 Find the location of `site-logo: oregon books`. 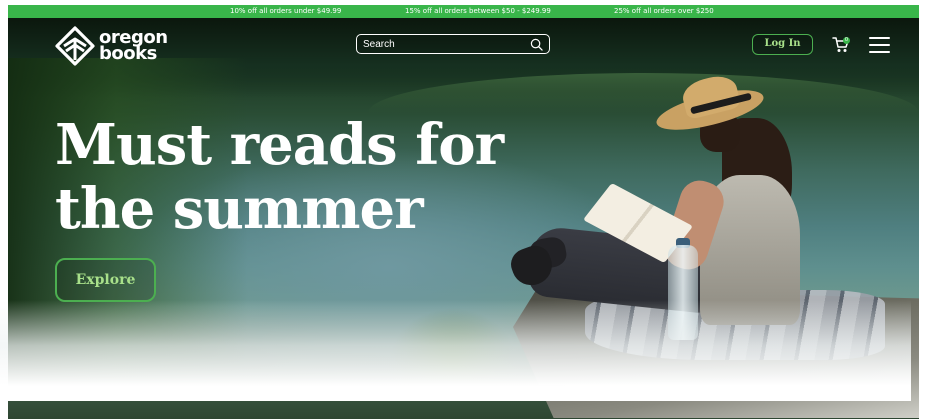

site-logo: oregon books is located at coordinates (111, 46).